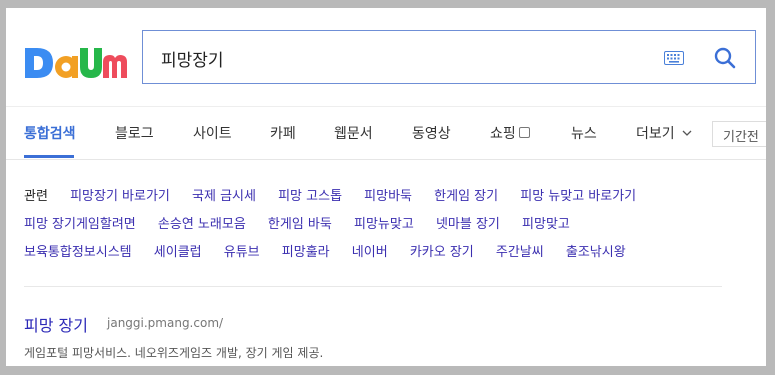  What do you see at coordinates (546, 222) in the screenshot?
I see `related-link: 피망맞고` at bounding box center [546, 222].